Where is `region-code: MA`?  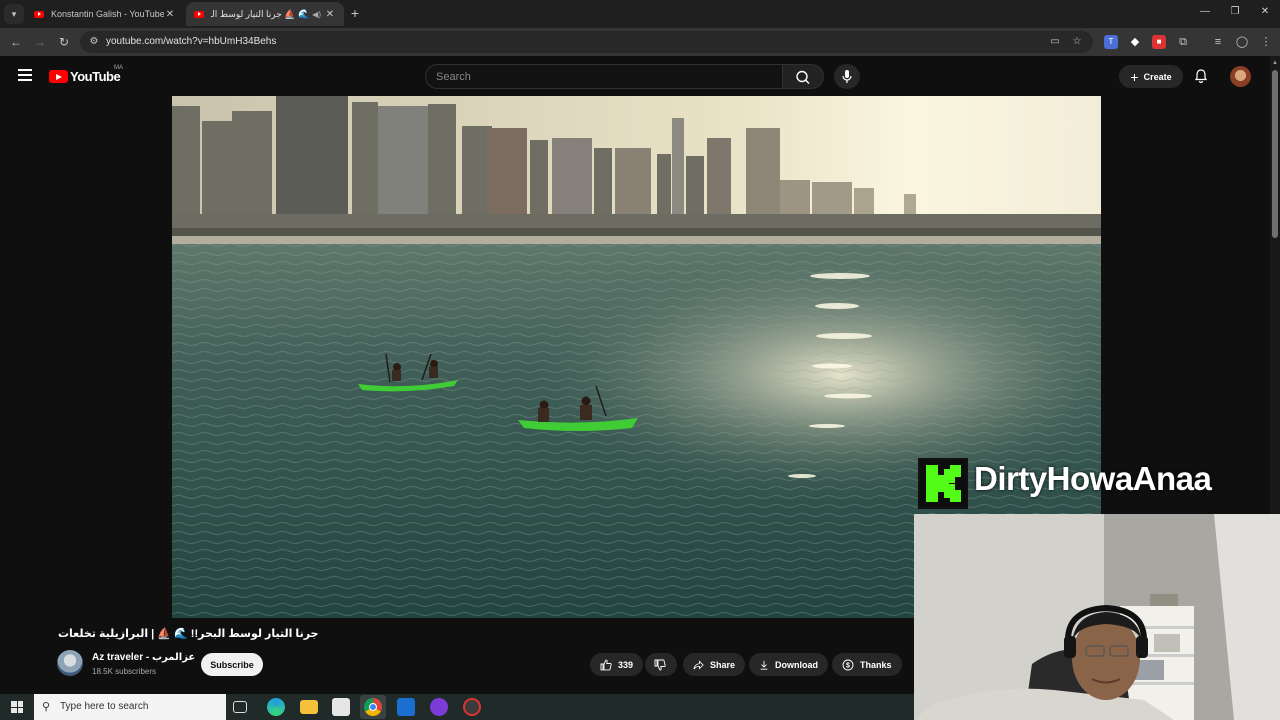
region-code: MA is located at coordinates (118, 68).